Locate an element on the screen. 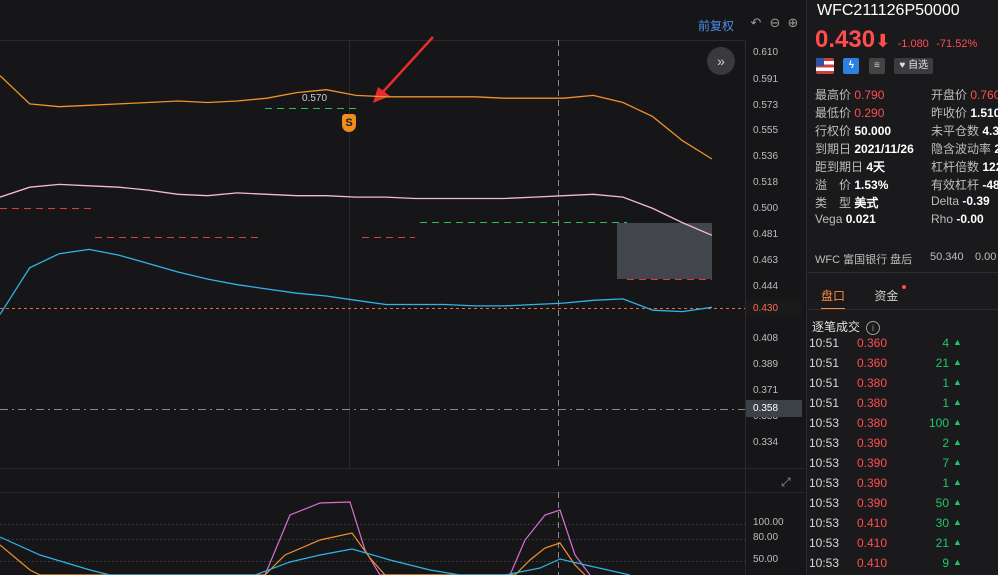 The width and height of the screenshot is (998, 575). fq-adjust-link: 前复权 is located at coordinates (716, 25).